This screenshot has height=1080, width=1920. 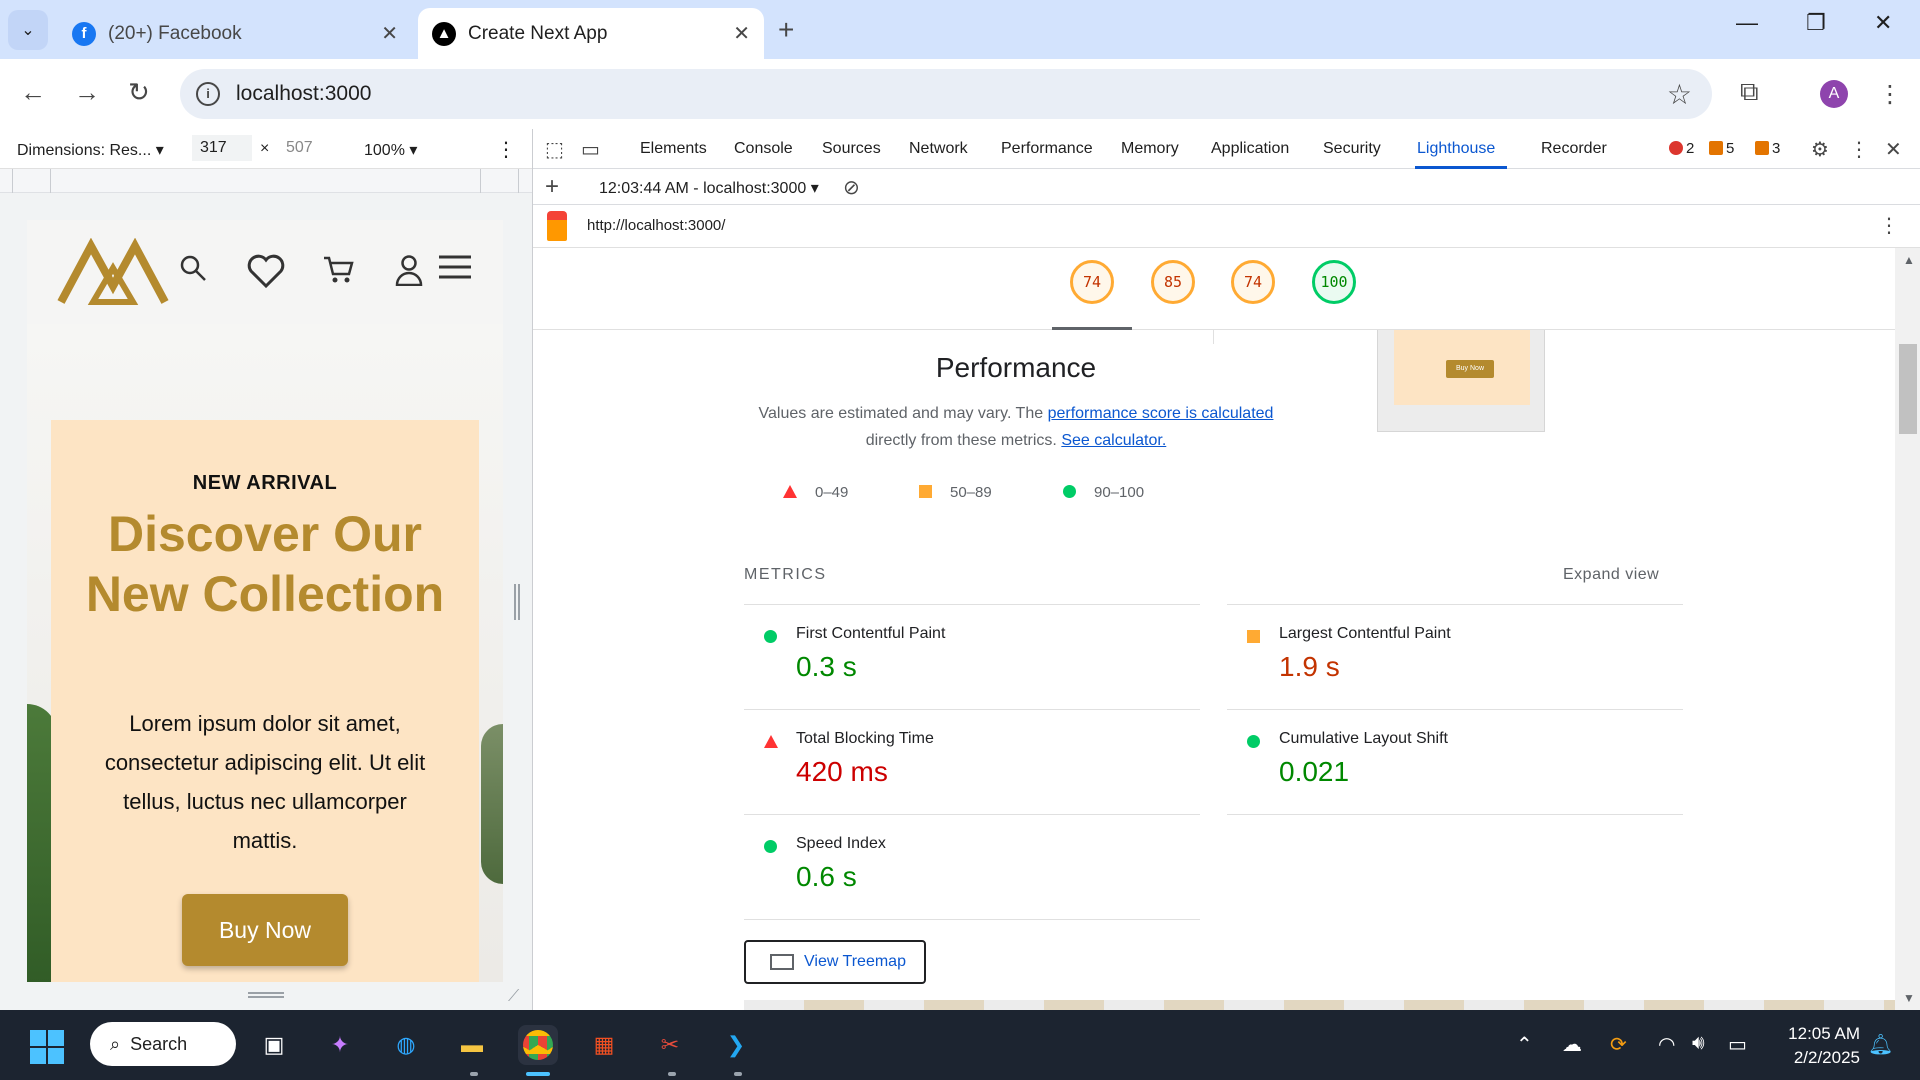 What do you see at coordinates (1150, 149) in the screenshot?
I see `tab-memory: Memory` at bounding box center [1150, 149].